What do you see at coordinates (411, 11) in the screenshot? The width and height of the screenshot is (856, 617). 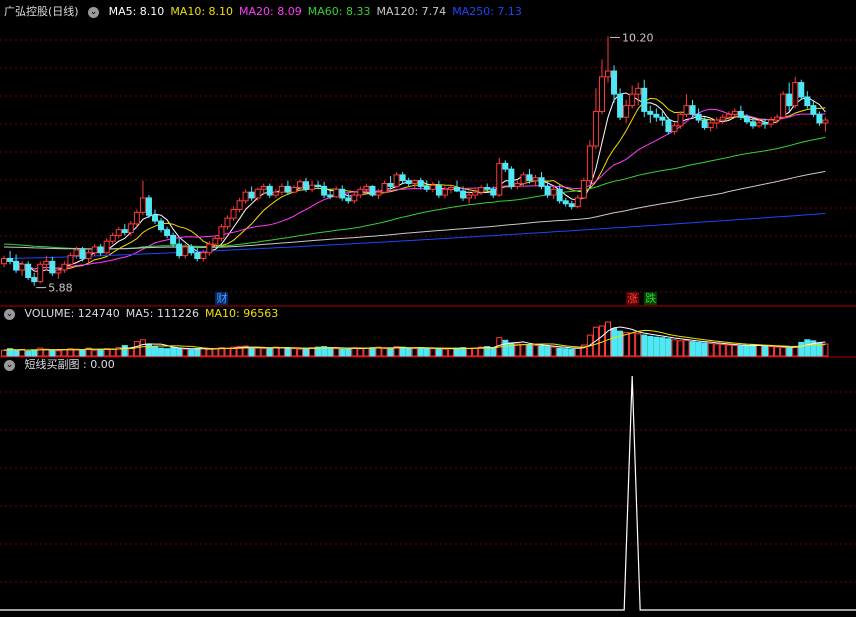 I see `ma-label-4: MA120: 7.74` at bounding box center [411, 11].